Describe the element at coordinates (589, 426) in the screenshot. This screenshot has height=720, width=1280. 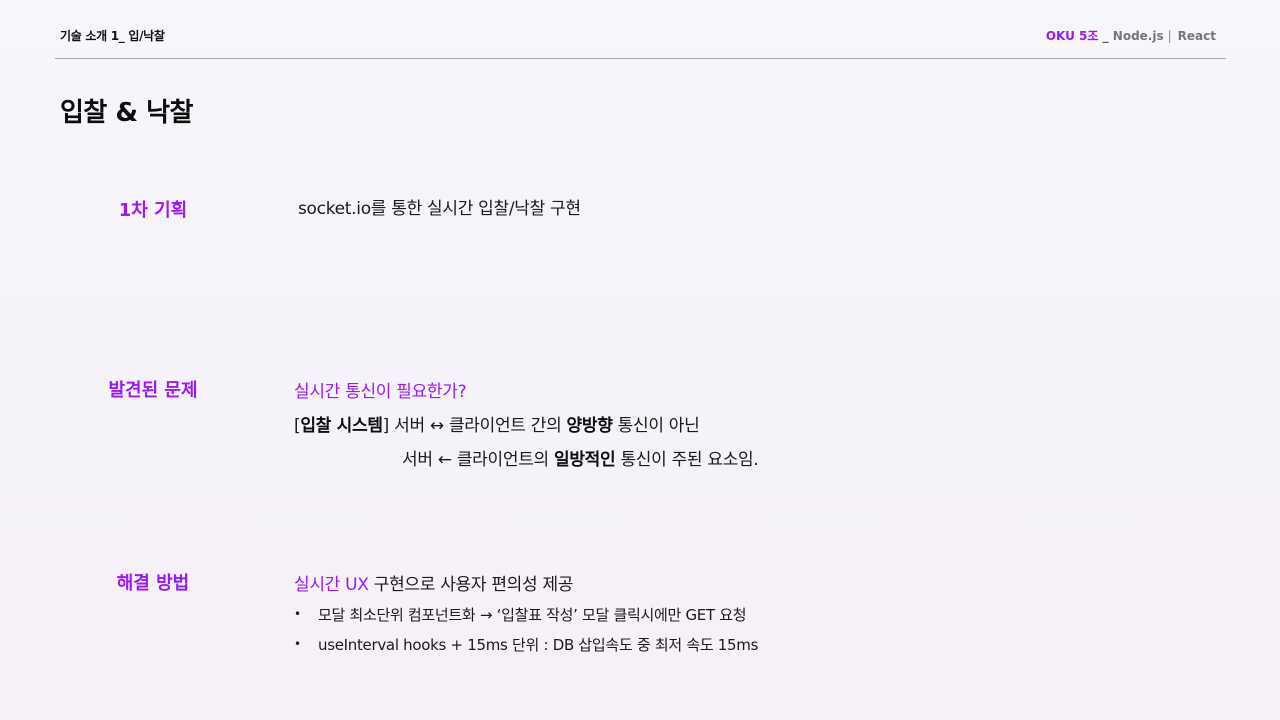
I see `bold-word-bidirectional: 양방향` at that location.